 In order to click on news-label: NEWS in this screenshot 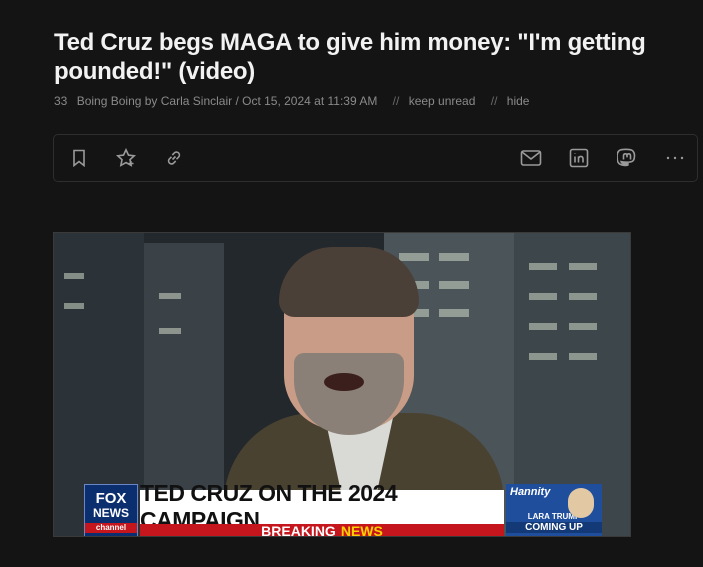, I will do `click(361, 530)`.